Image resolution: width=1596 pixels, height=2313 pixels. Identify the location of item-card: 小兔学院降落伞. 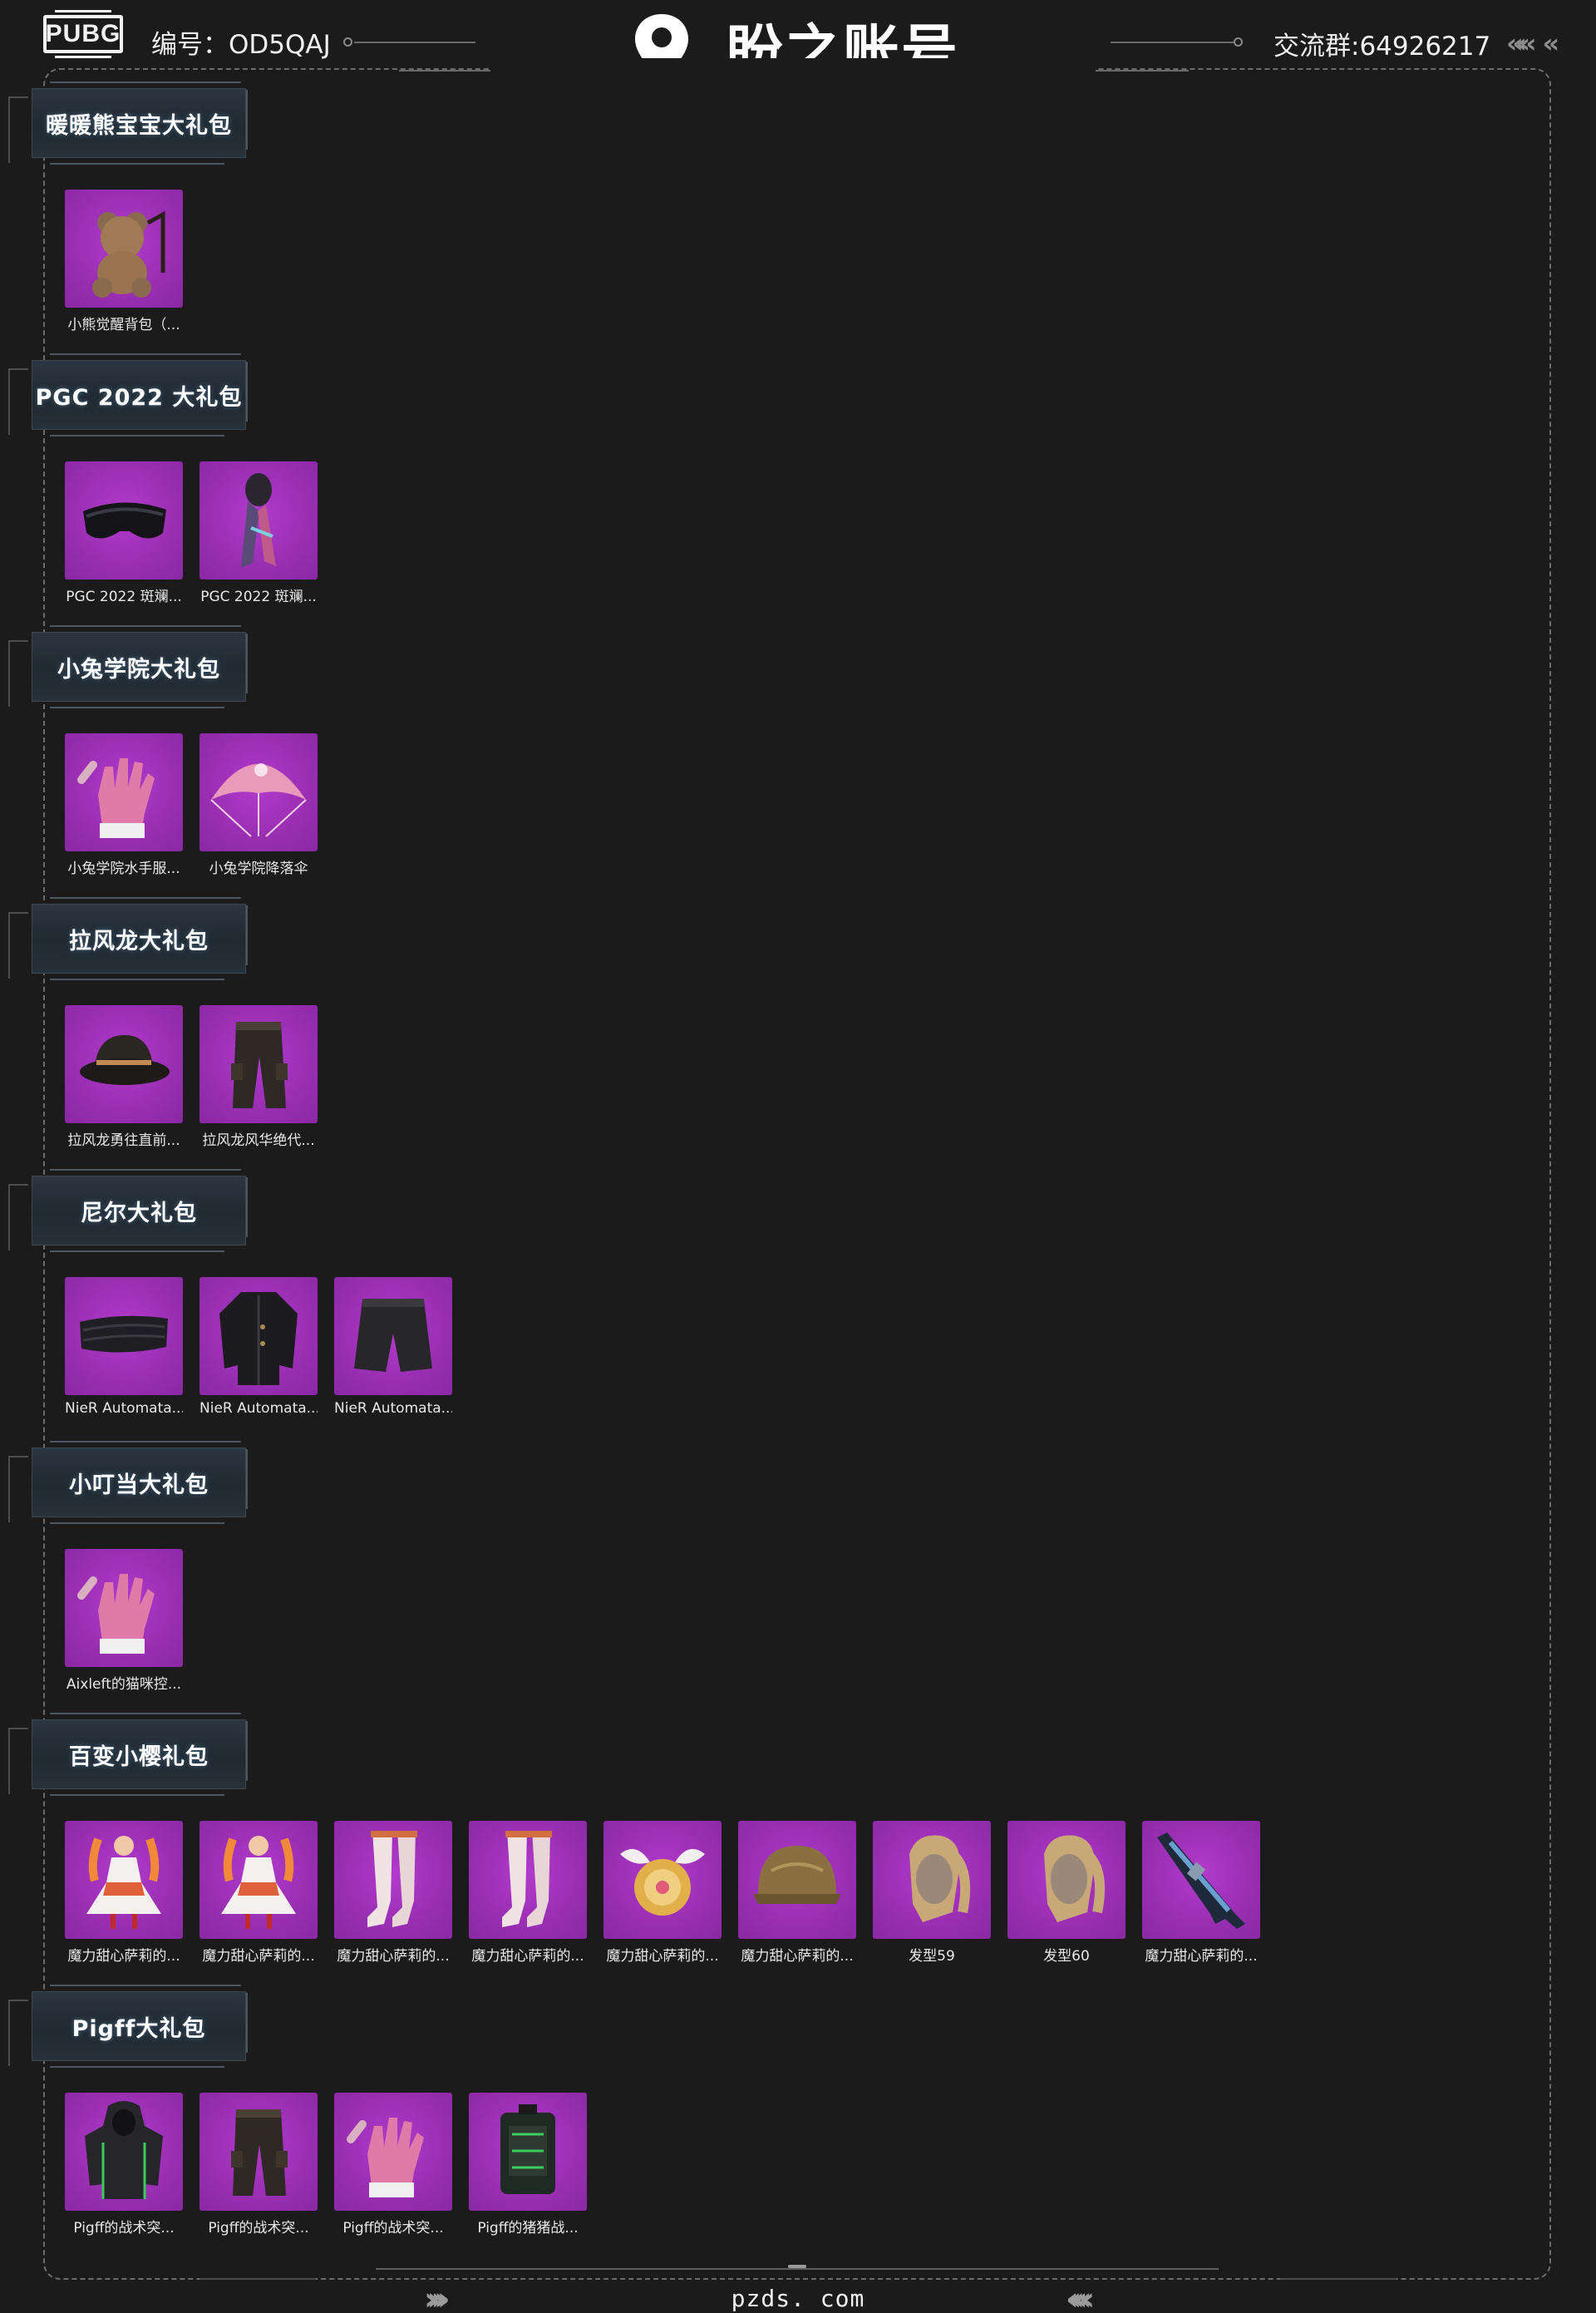
(259, 805).